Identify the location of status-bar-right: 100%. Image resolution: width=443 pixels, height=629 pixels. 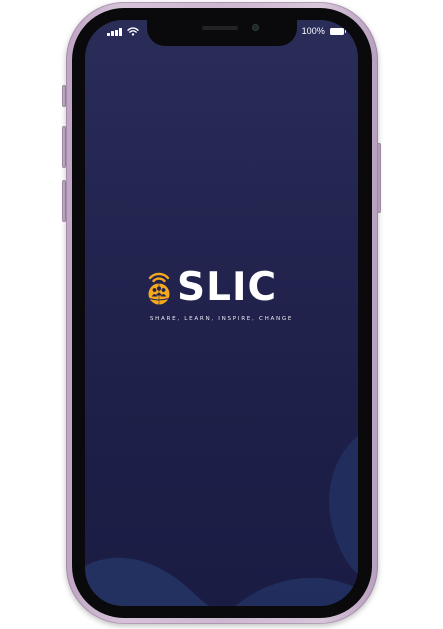
(323, 31).